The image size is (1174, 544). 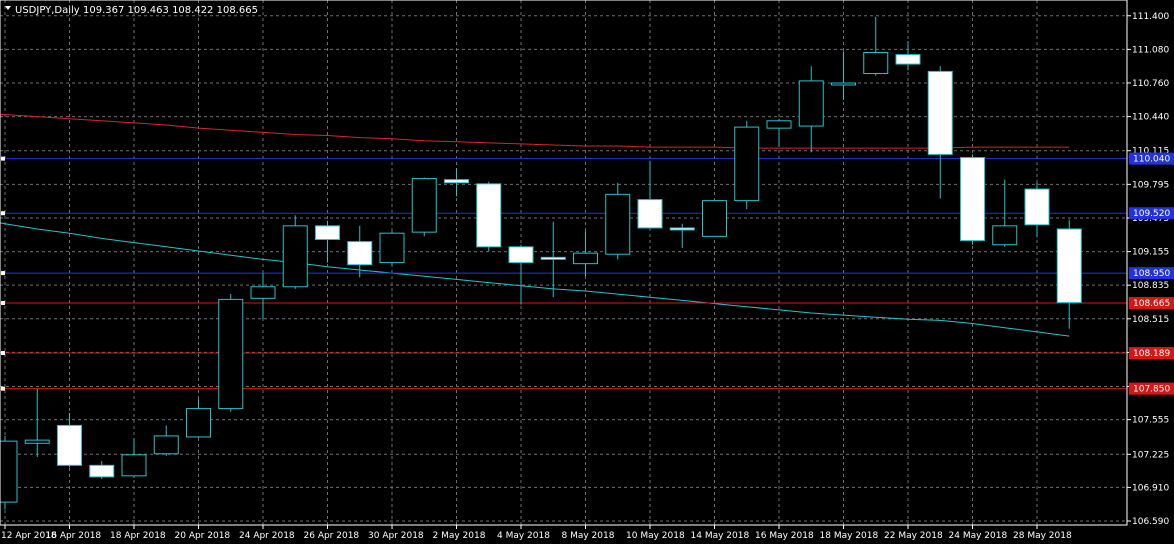 I want to click on date-tick-label: 22 May 2018, so click(x=913, y=536).